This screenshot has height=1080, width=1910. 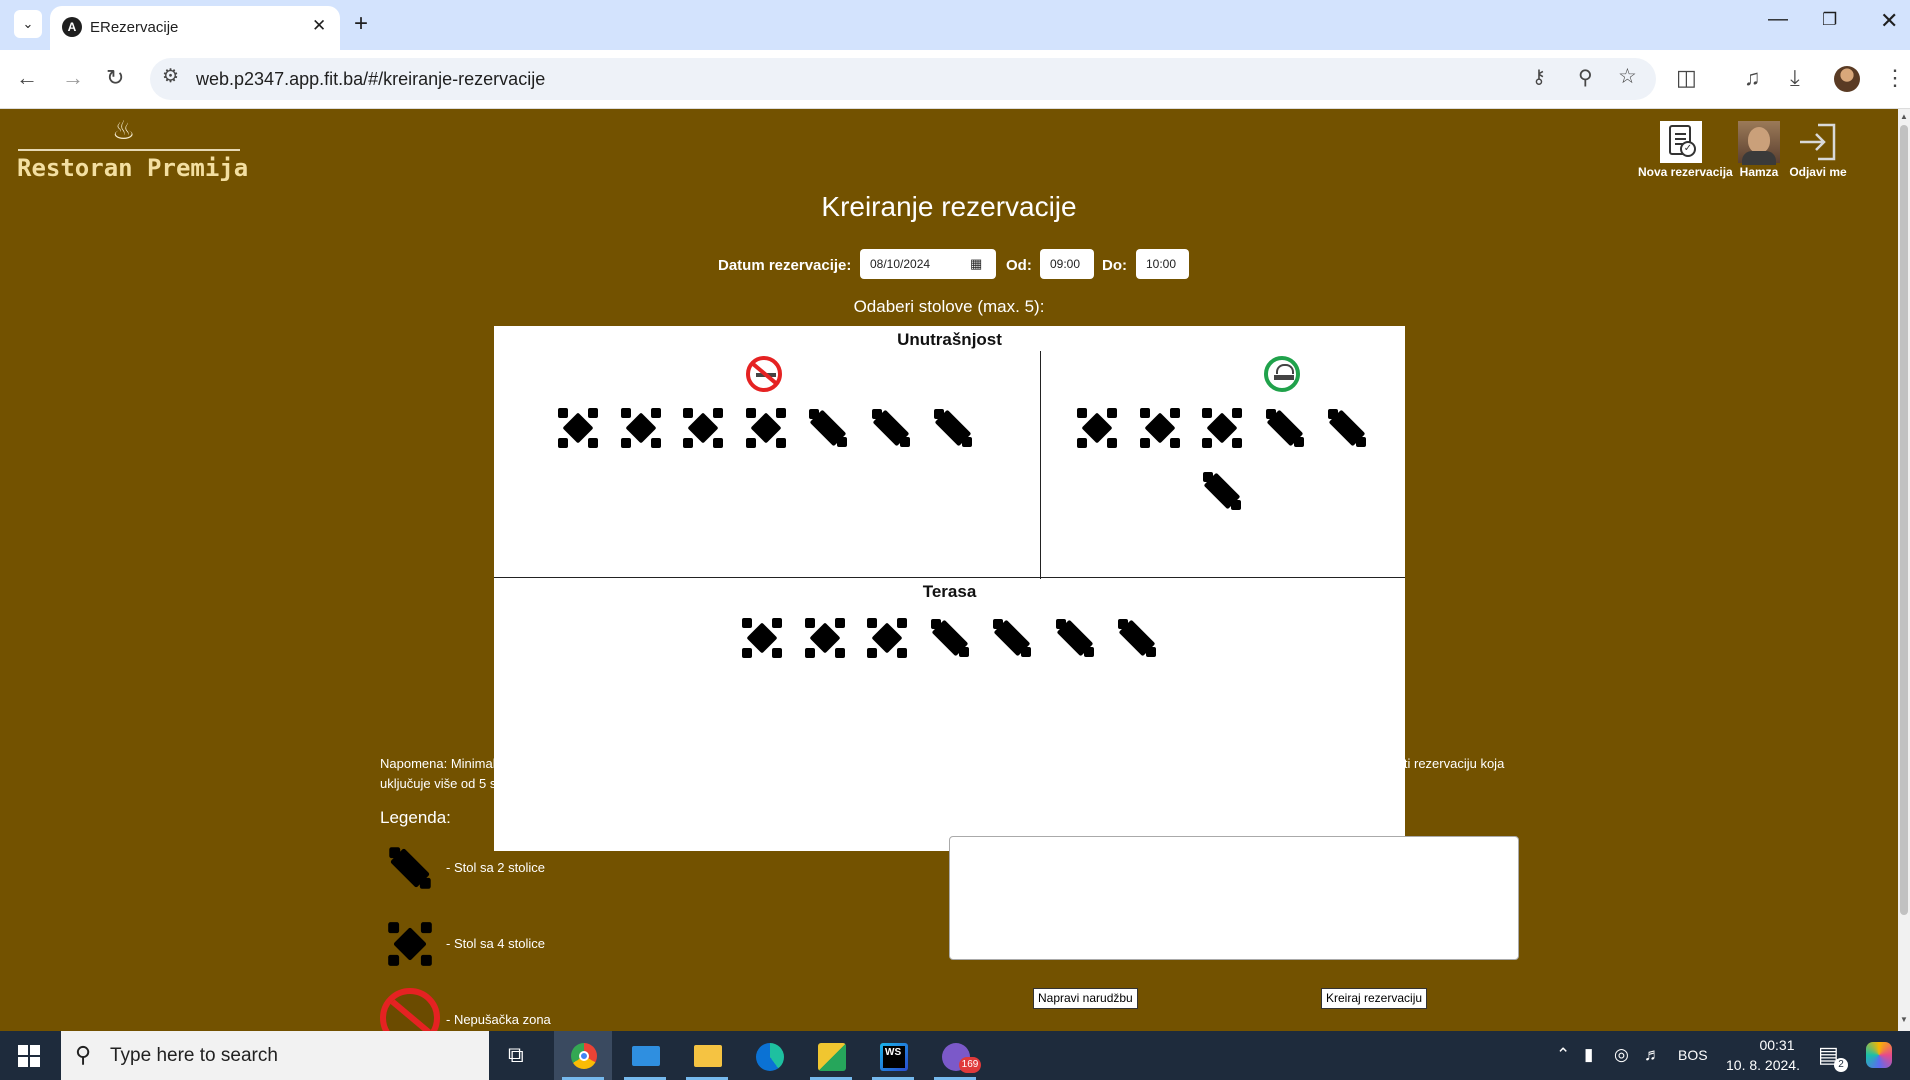 I want to click on search-icon: ⚲, so click(x=83, y=1054).